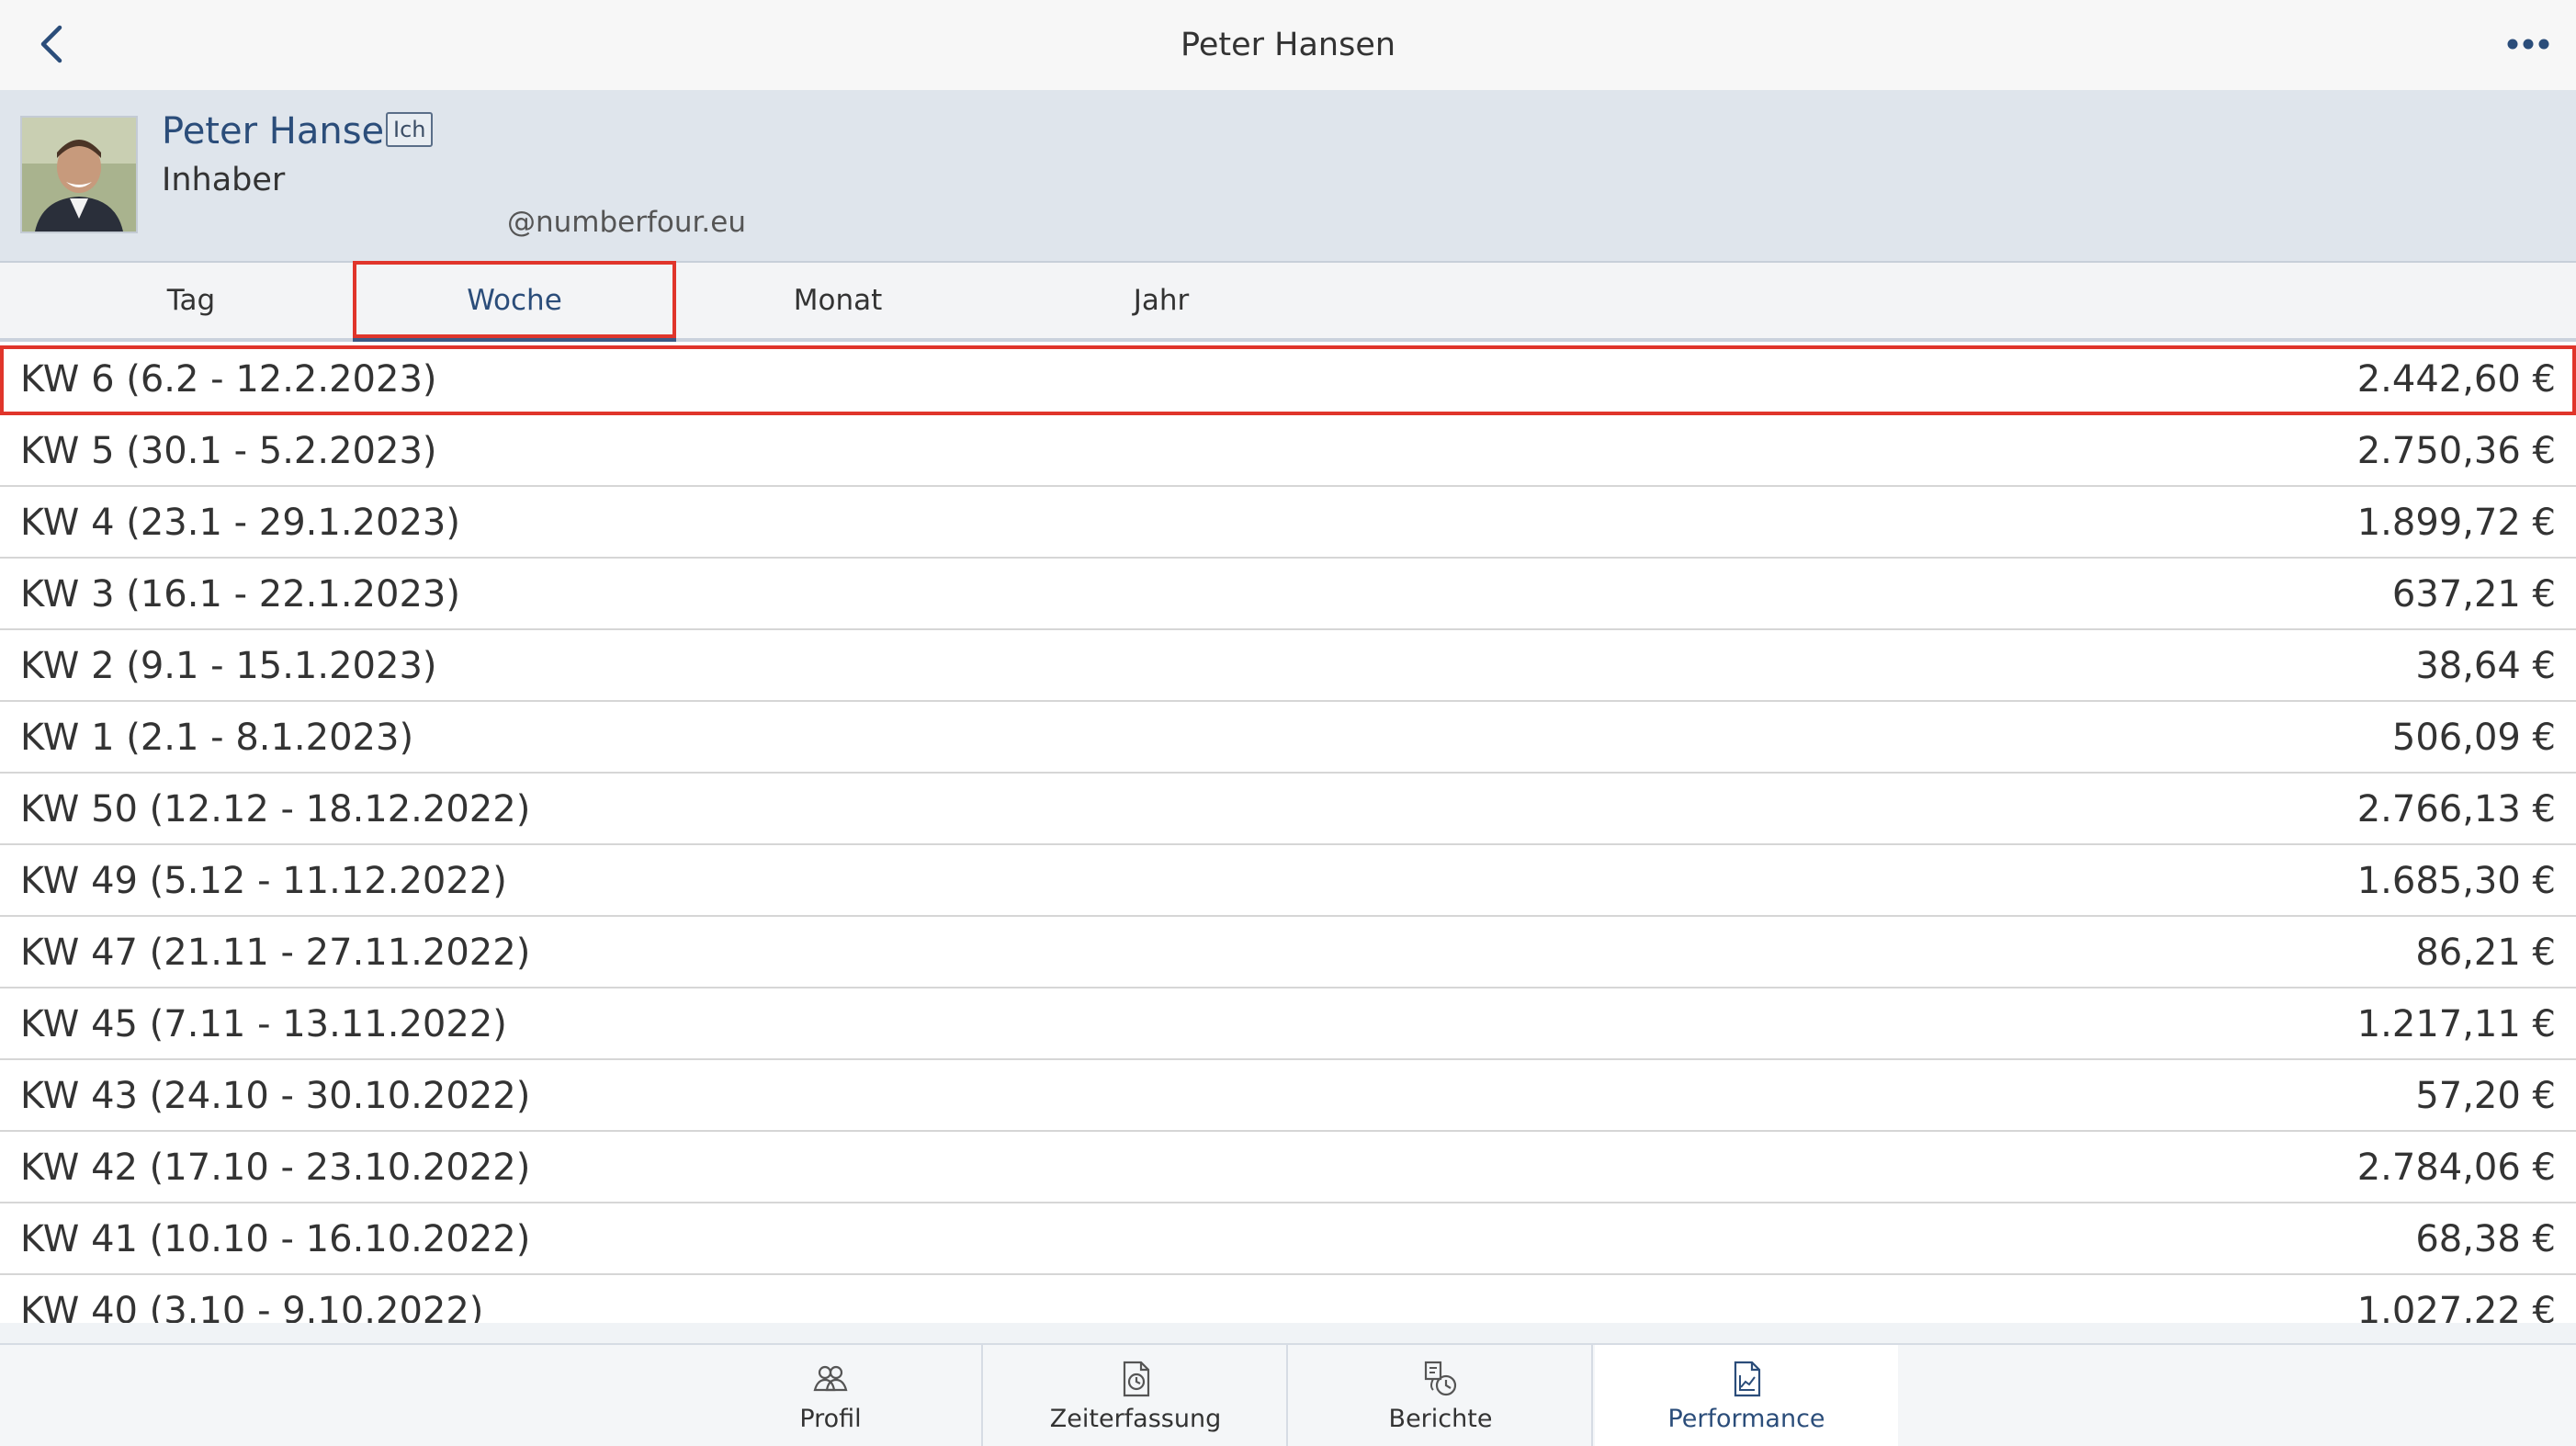 This screenshot has width=2576, height=1446. I want to click on profile-email: @numberfour.eu, so click(626, 222).